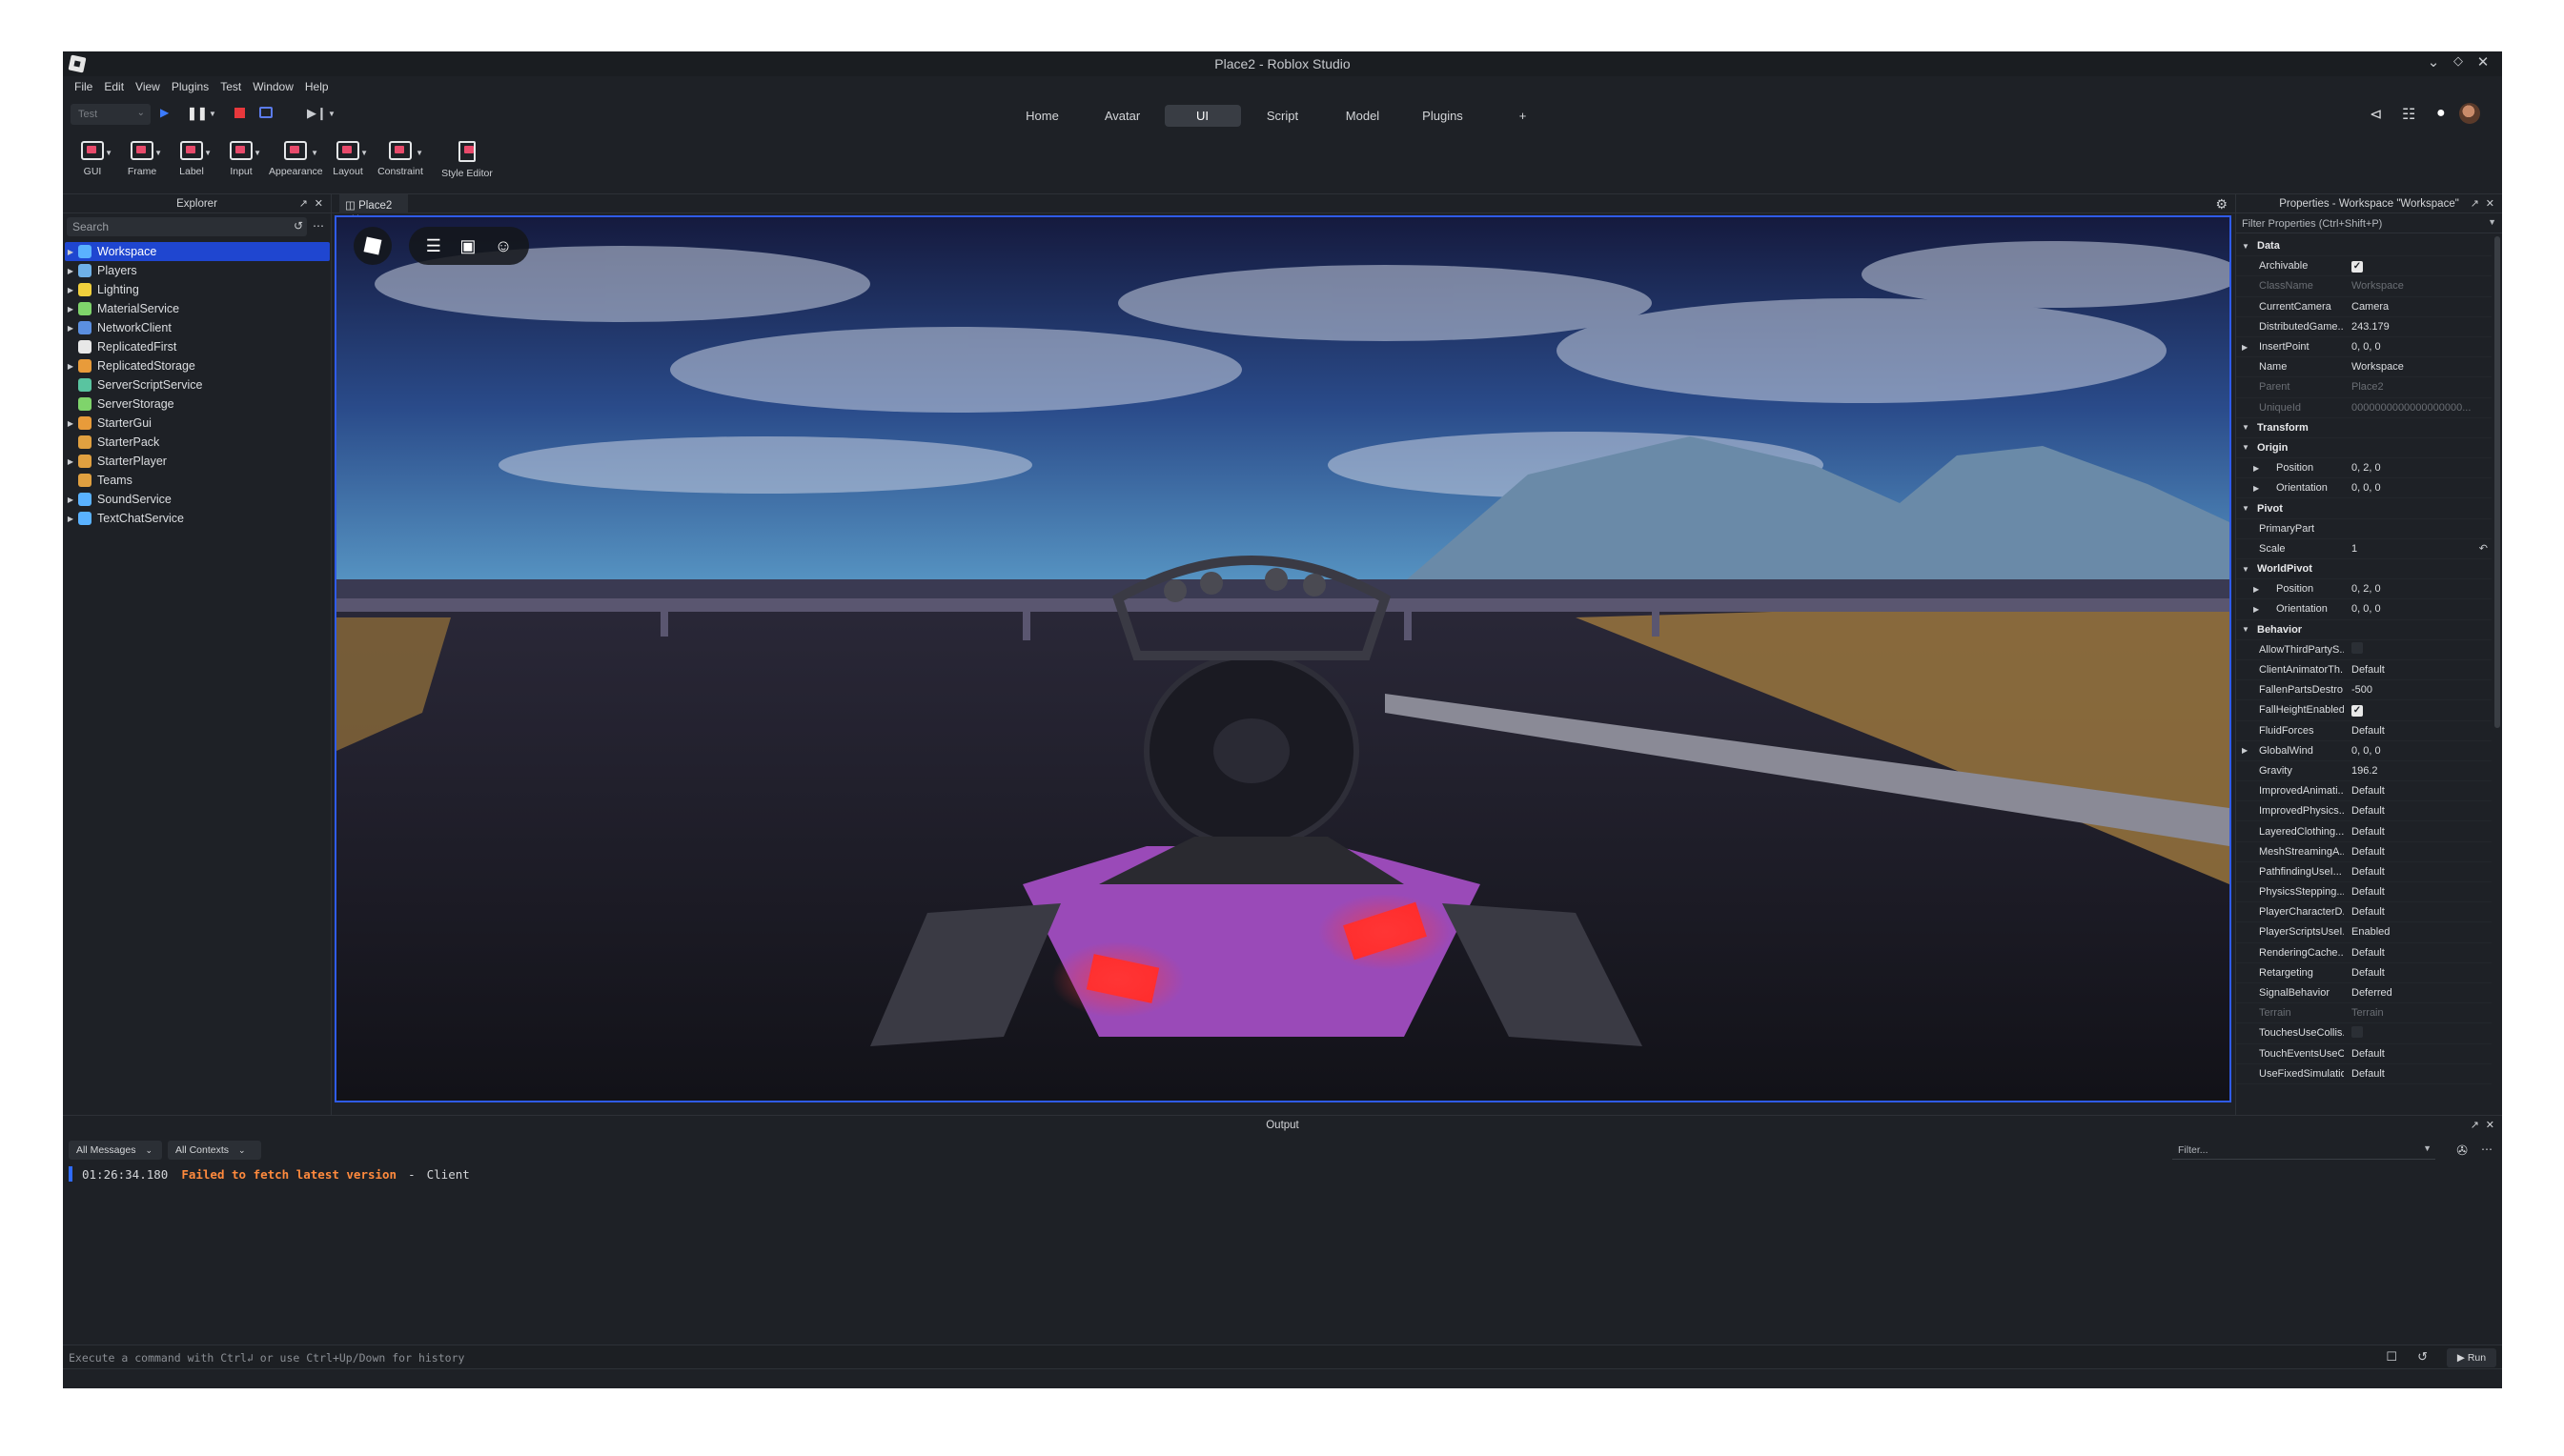 The image size is (2564, 1456). Describe the element at coordinates (2469, 114) in the screenshot. I see `user-avatar` at that location.